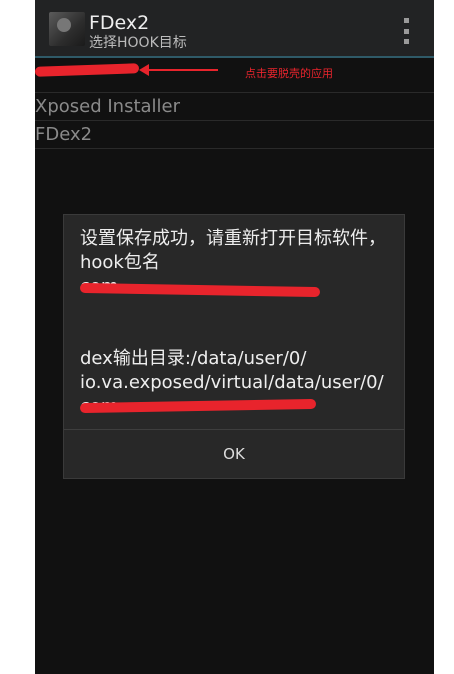 The width and height of the screenshot is (454, 674). Describe the element at coordinates (289, 73) in the screenshot. I see `annotation-text: 点击要脱壳的应用` at that location.